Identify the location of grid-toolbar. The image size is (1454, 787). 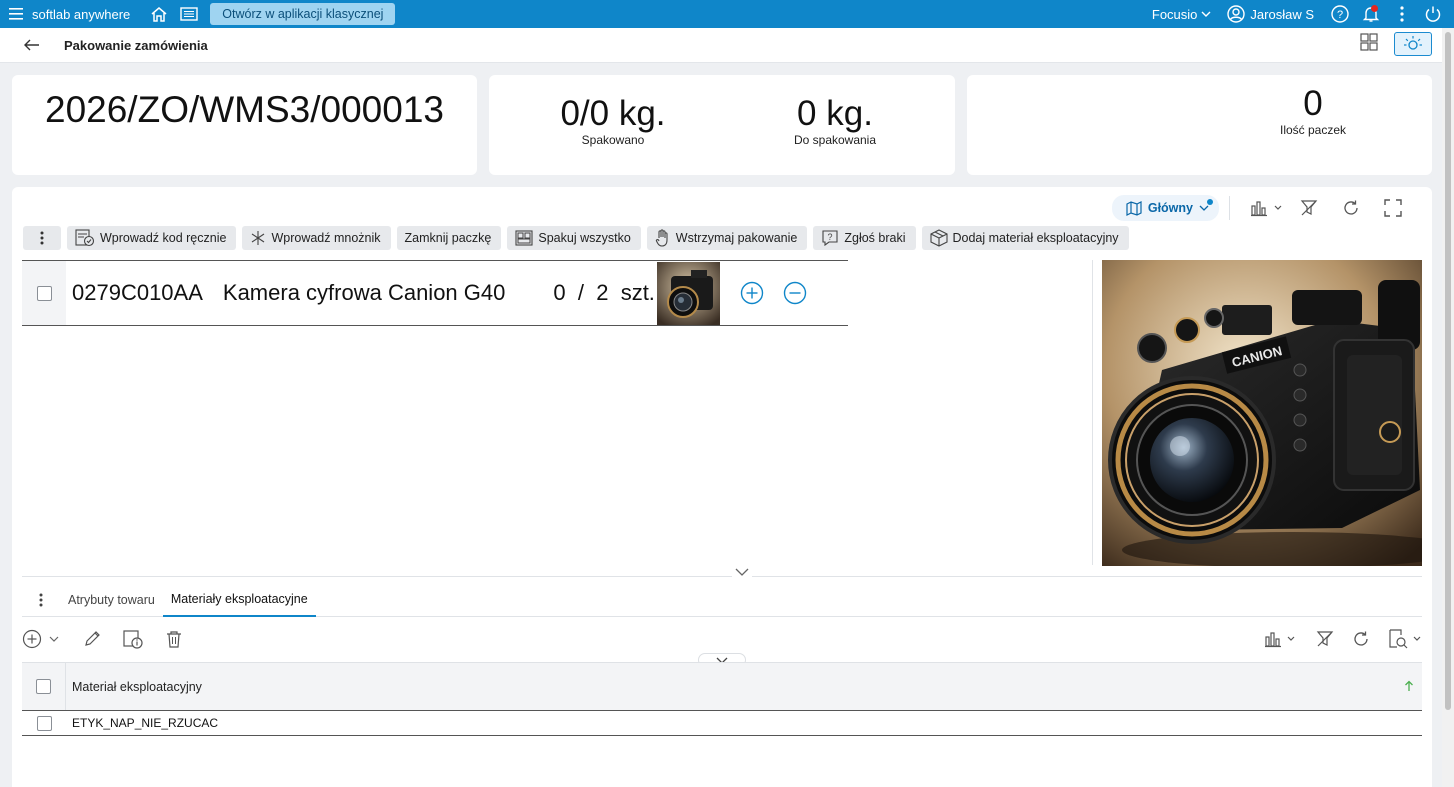
(722, 639).